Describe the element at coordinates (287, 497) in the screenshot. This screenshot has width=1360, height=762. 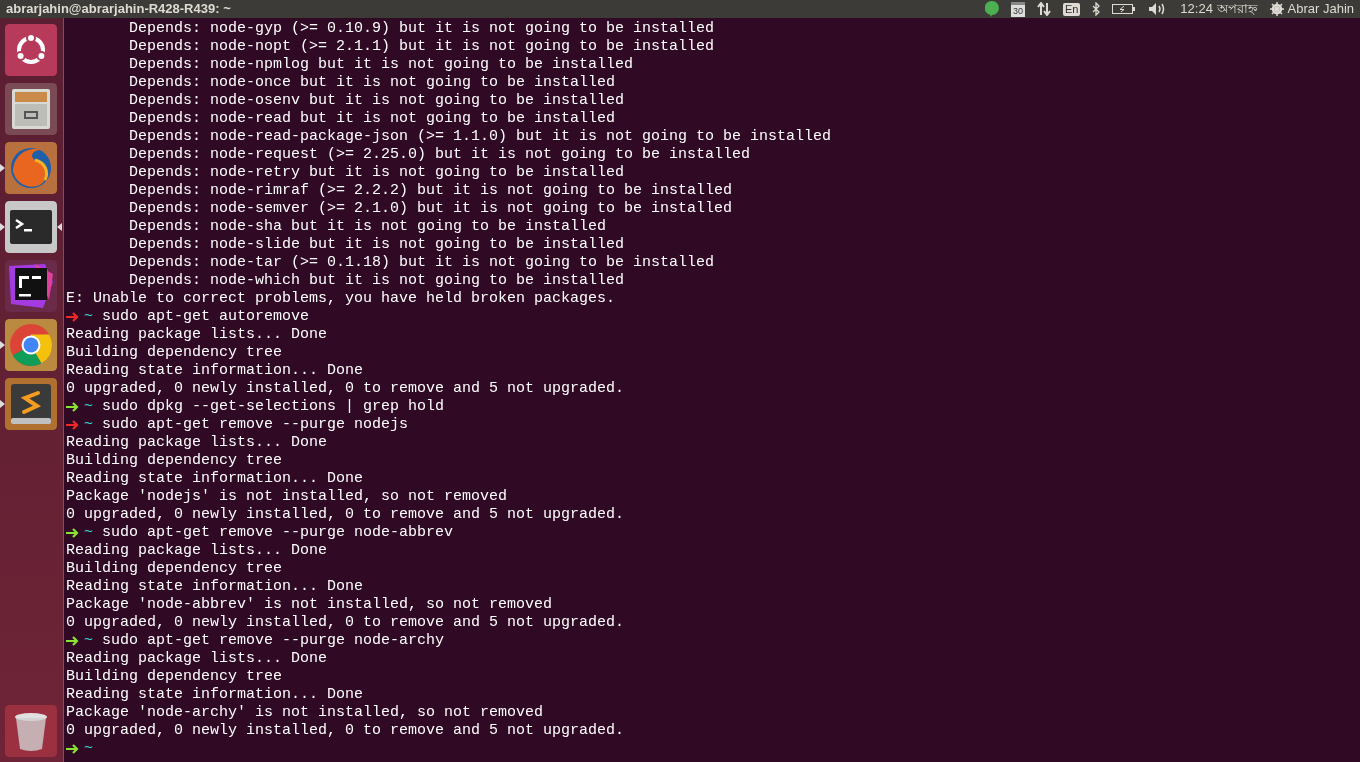
I see `terminal-line: Package 'nodejs' is not installed, so not removed` at that location.